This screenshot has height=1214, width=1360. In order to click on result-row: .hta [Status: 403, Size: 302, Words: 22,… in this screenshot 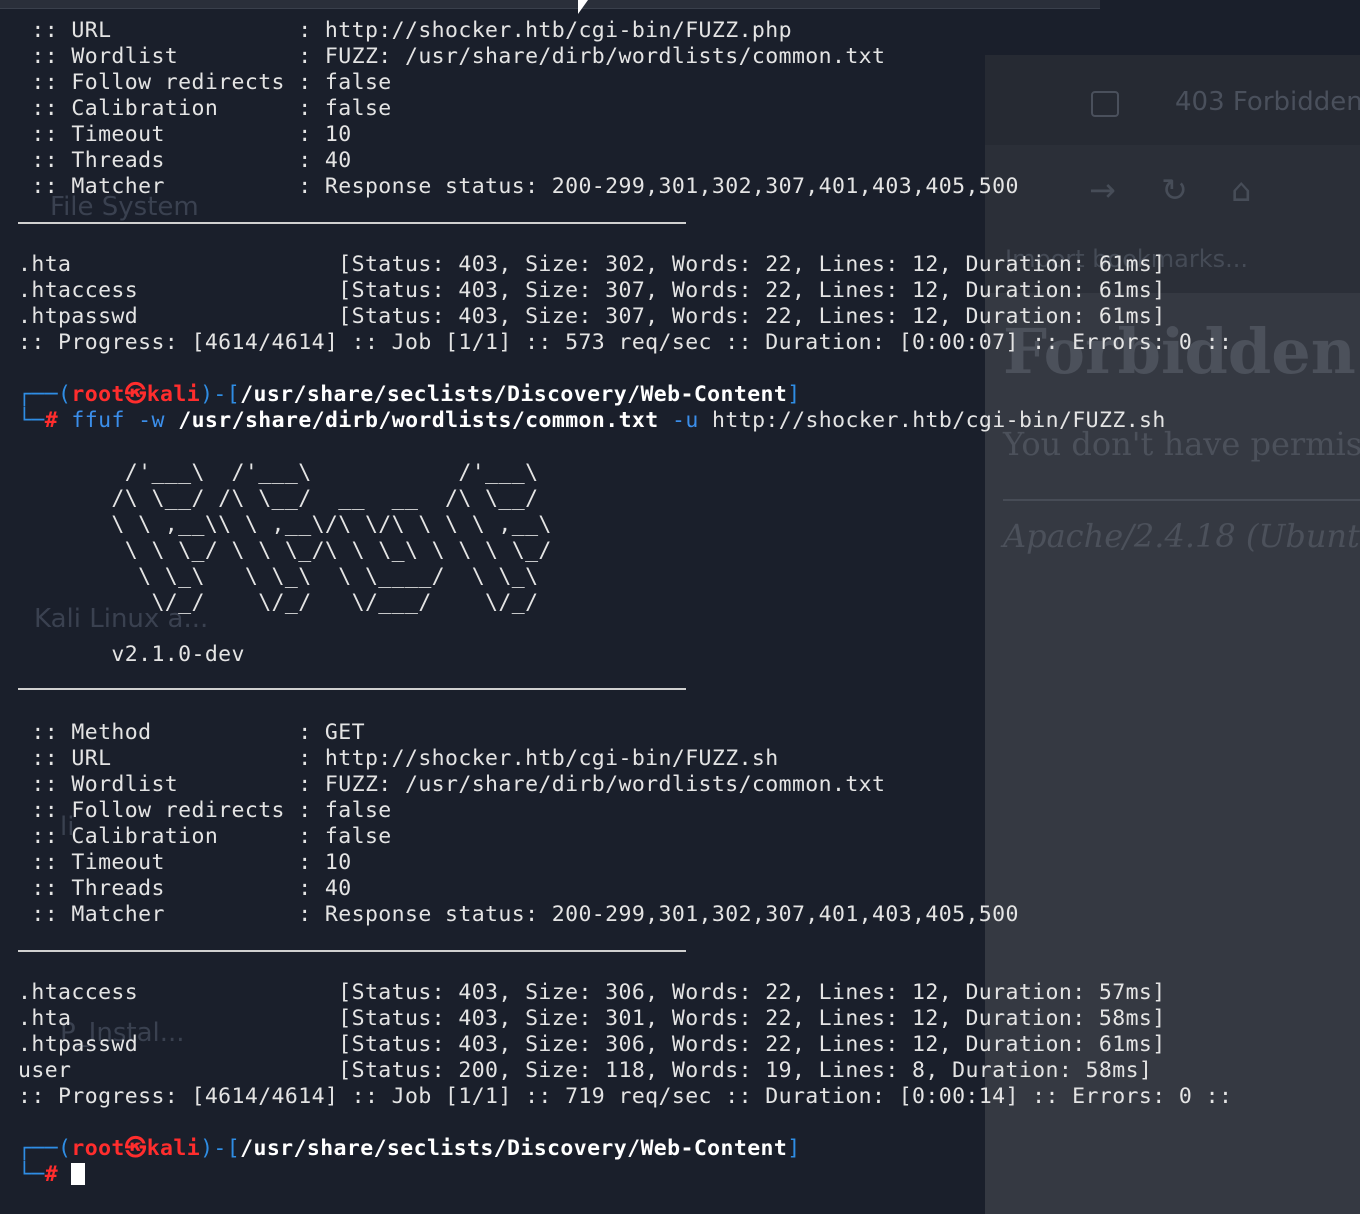, I will do `click(592, 264)`.